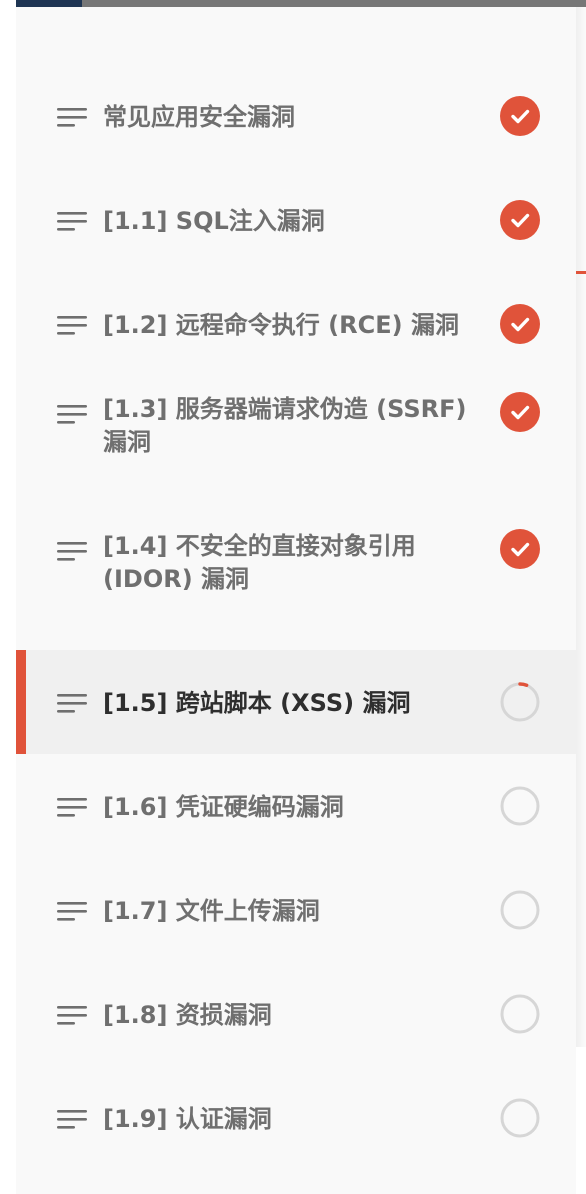  Describe the element at coordinates (199, 117) in the screenshot. I see `lesson-title: 常见应用安全漏洞` at that location.